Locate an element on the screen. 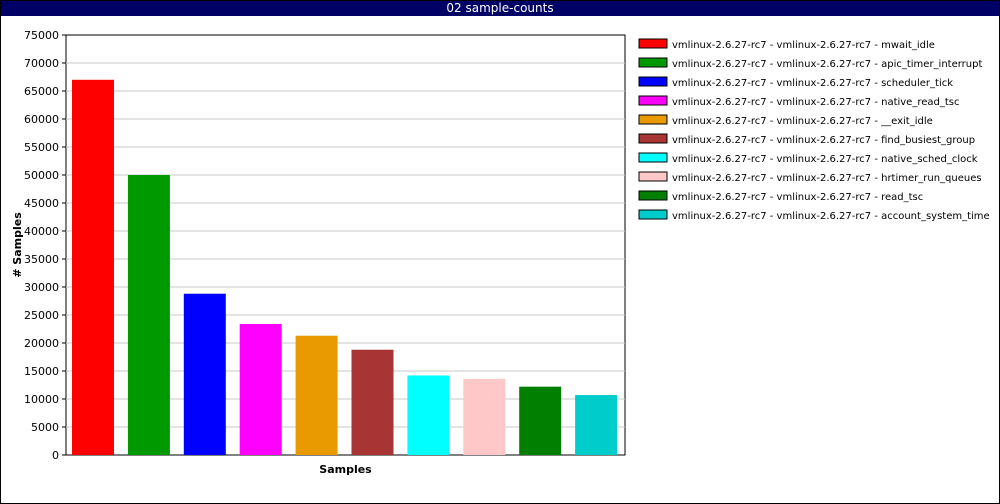 Image resolution: width=1000 pixels, height=504 pixels. y-tick-label: 75000 is located at coordinates (41, 35).